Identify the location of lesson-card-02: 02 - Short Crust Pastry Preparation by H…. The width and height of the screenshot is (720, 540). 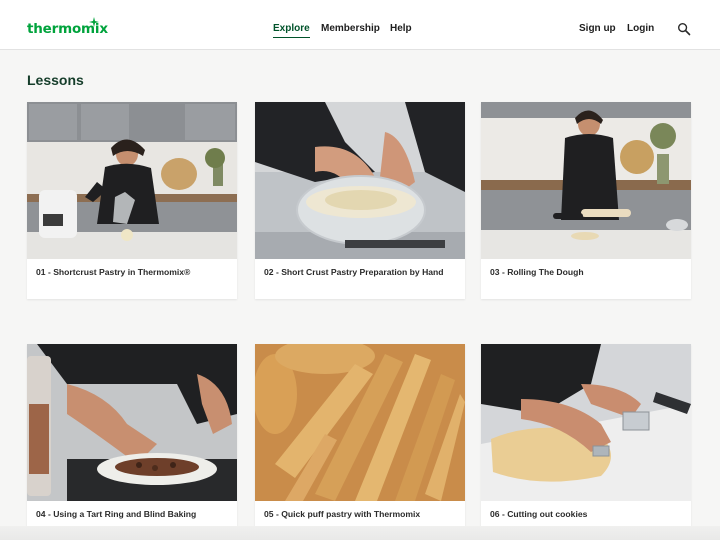
(360, 200).